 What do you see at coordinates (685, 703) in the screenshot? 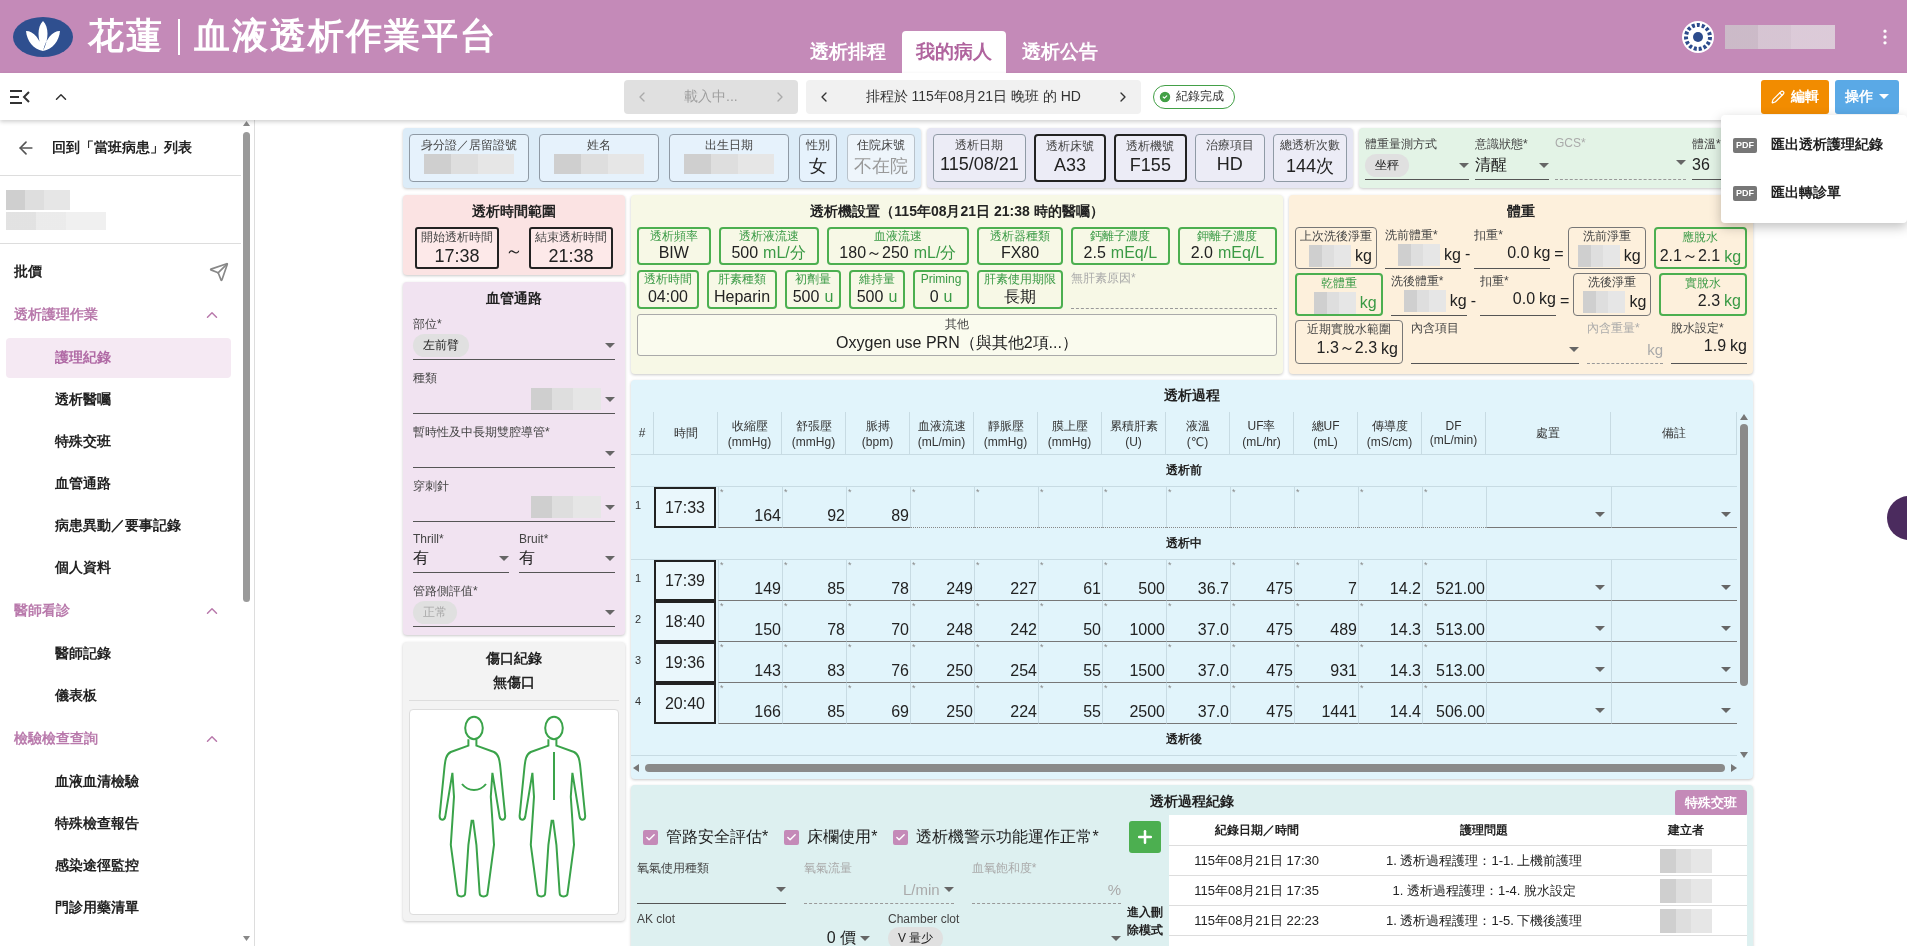
I see `time-input: 20:40` at bounding box center [685, 703].